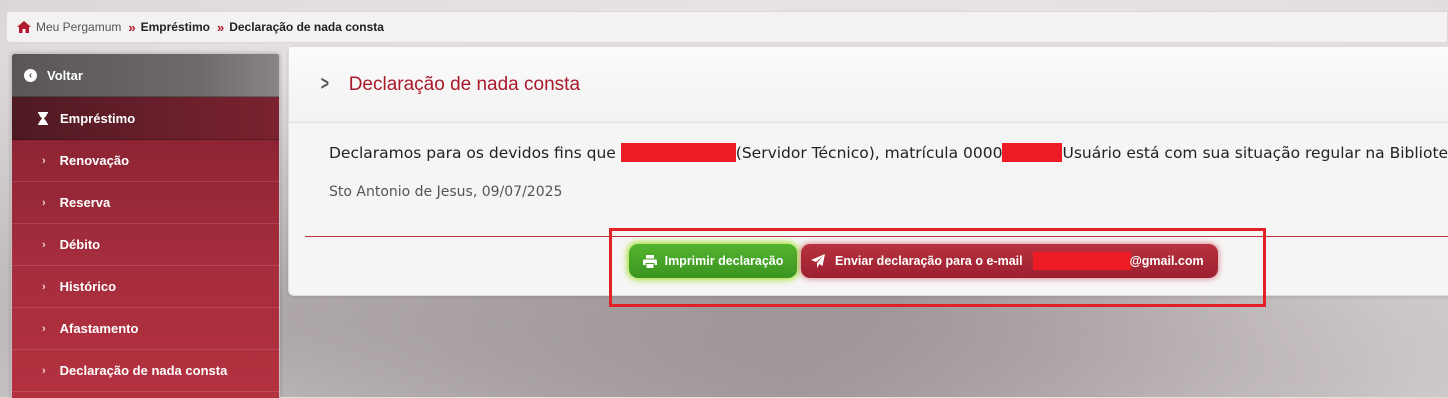 This screenshot has height=398, width=1448. I want to click on highlight-box, so click(937, 267).